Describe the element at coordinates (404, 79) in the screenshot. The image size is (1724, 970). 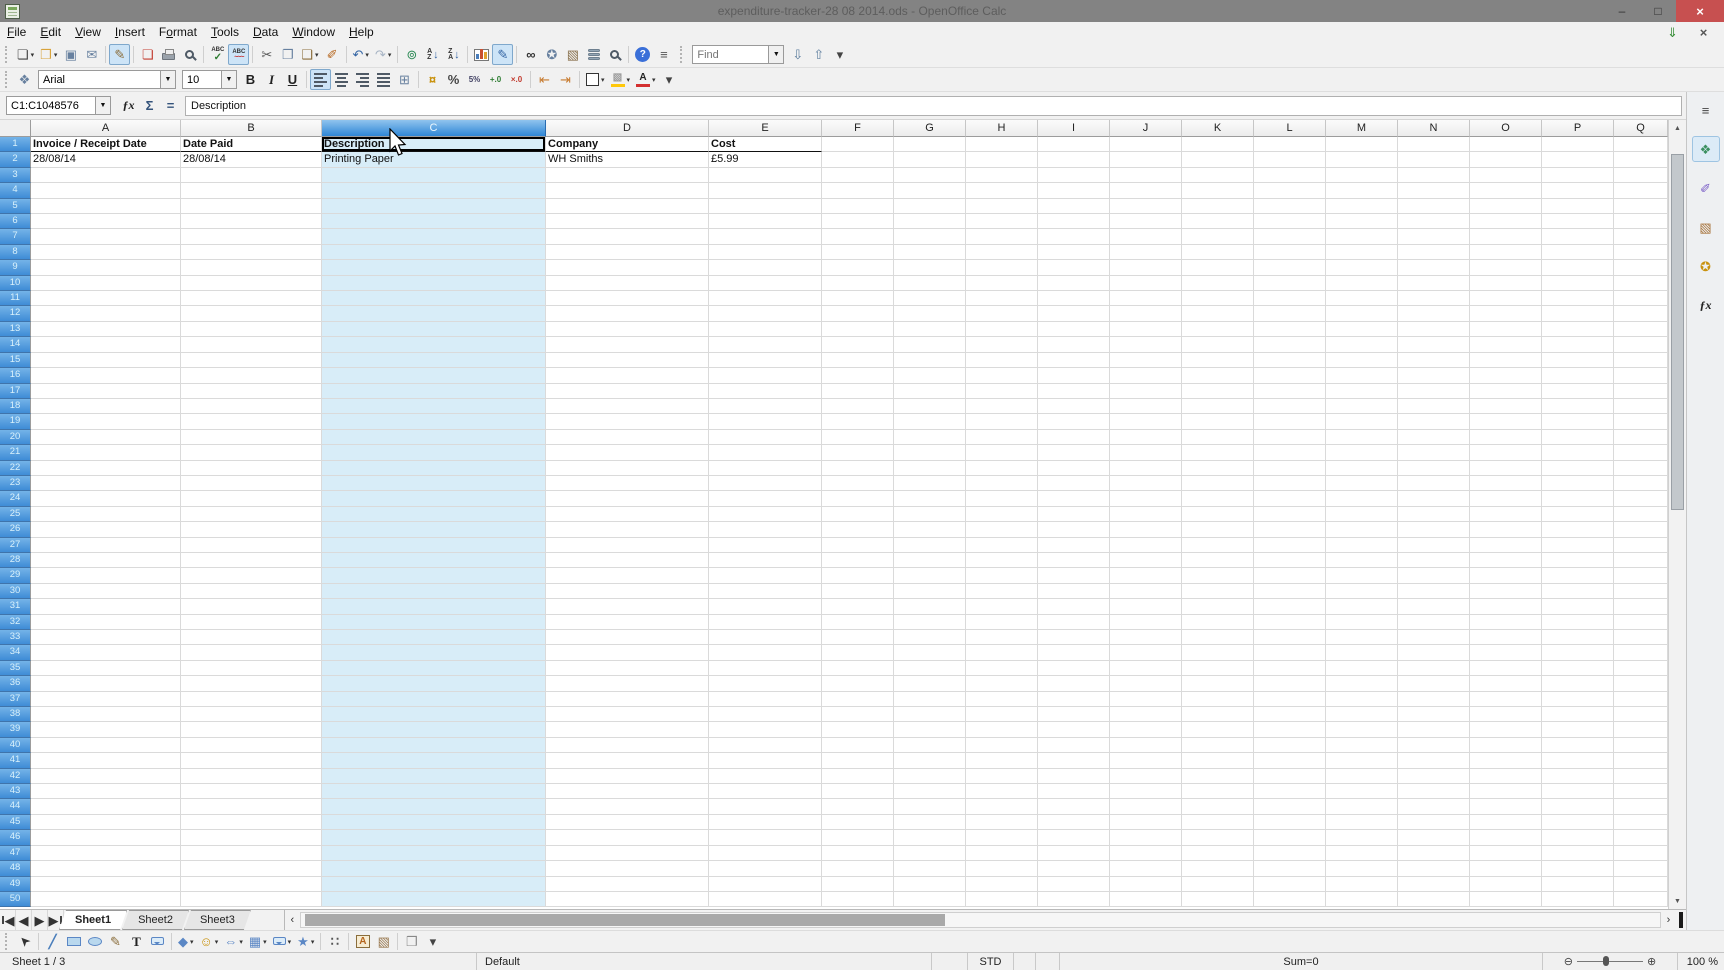
I see `merge-cells-button: ⊞` at that location.